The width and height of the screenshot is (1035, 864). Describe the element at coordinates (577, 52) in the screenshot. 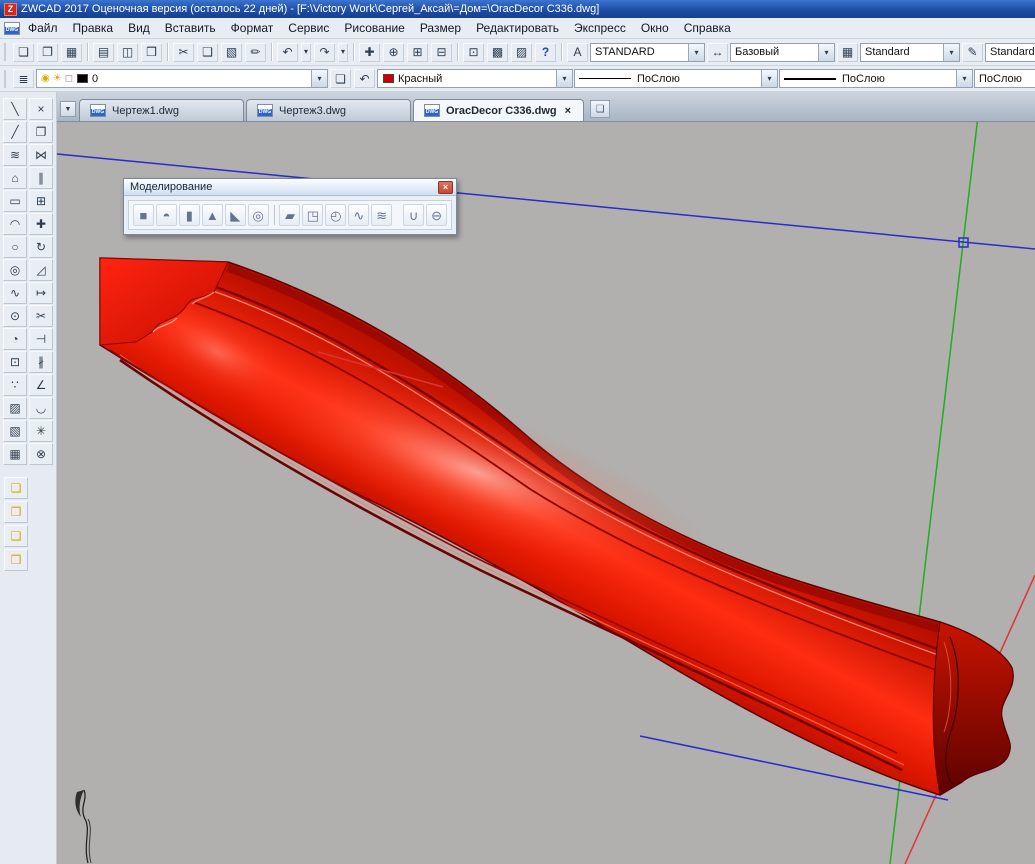

I see `text-style-icon: A` at that location.